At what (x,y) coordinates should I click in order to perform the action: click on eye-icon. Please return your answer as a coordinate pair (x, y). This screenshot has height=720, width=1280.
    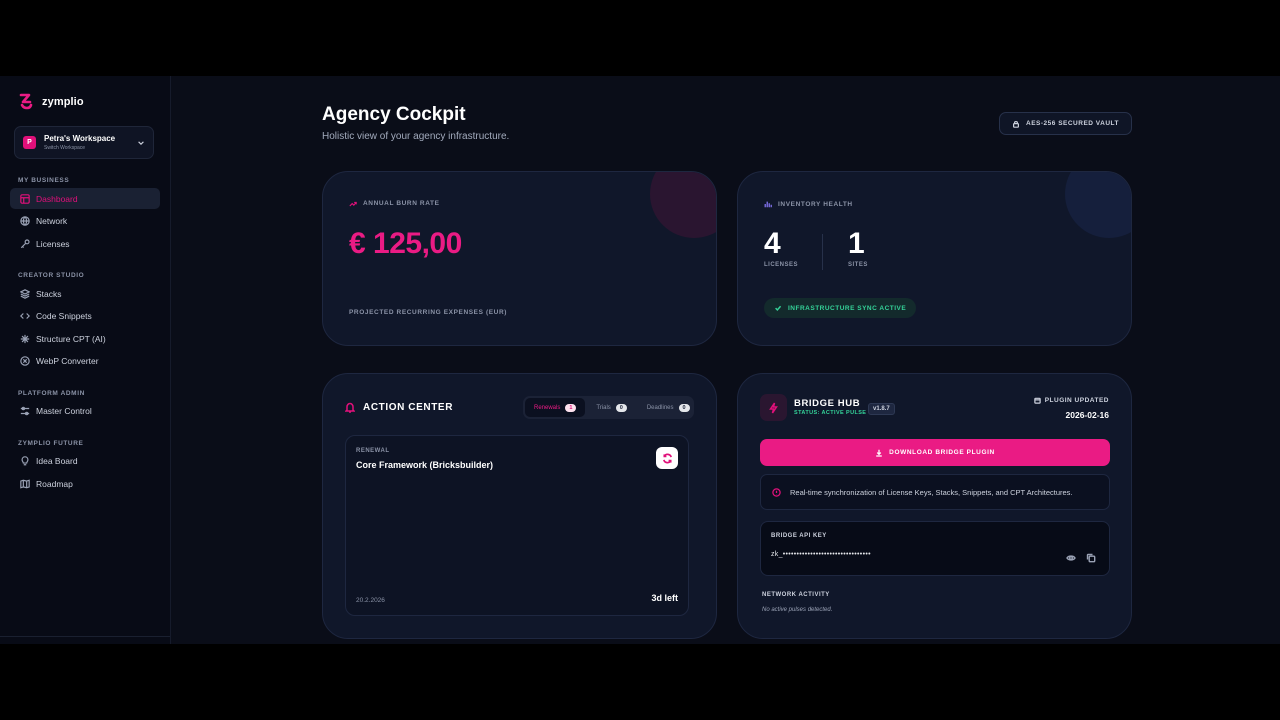
    Looking at the image, I should click on (1071, 558).